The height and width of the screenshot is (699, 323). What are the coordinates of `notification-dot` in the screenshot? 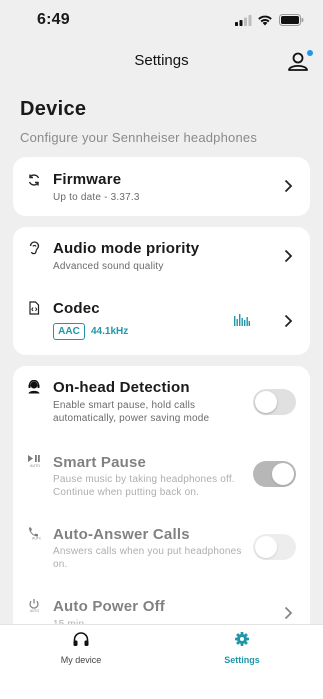 It's located at (310, 53).